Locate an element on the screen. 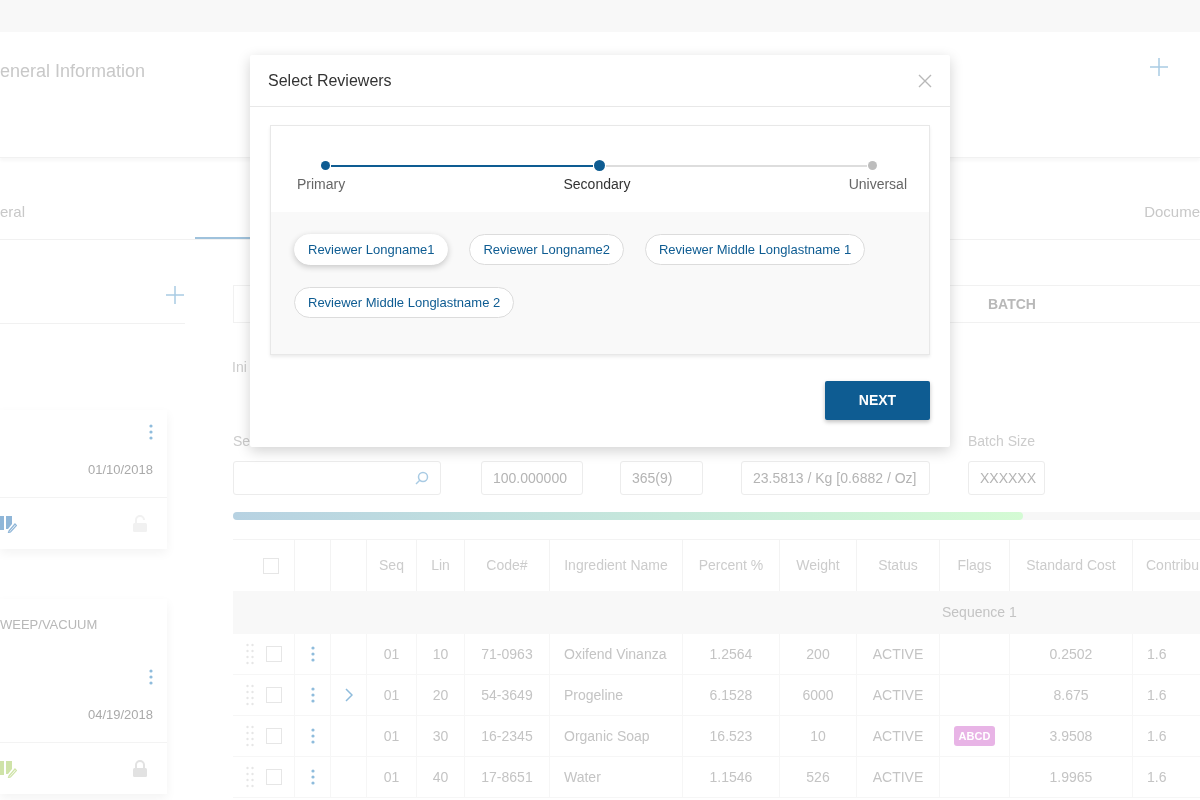 The height and width of the screenshot is (800, 1200). table-cell: 6000 is located at coordinates (818, 695).